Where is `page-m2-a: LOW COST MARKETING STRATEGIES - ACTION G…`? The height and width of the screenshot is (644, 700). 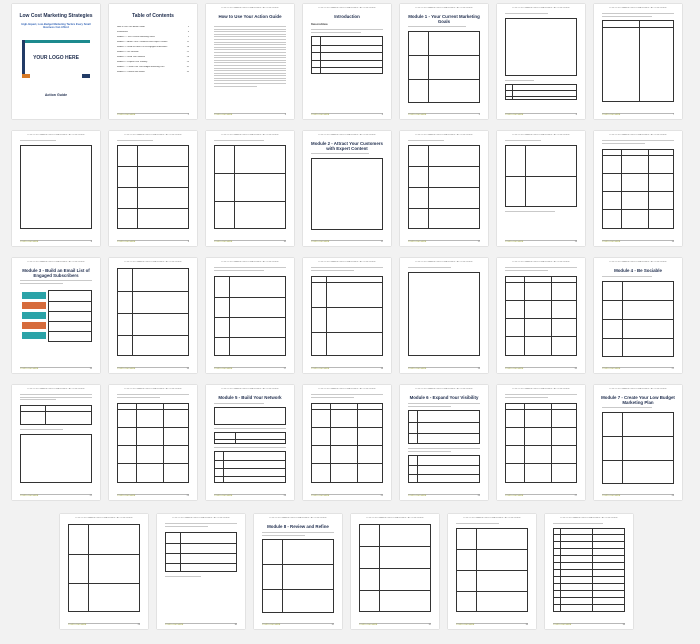 page-m2-a: LOW COST MARKETING STRATEGIES - ACTION G… is located at coordinates (444, 188).